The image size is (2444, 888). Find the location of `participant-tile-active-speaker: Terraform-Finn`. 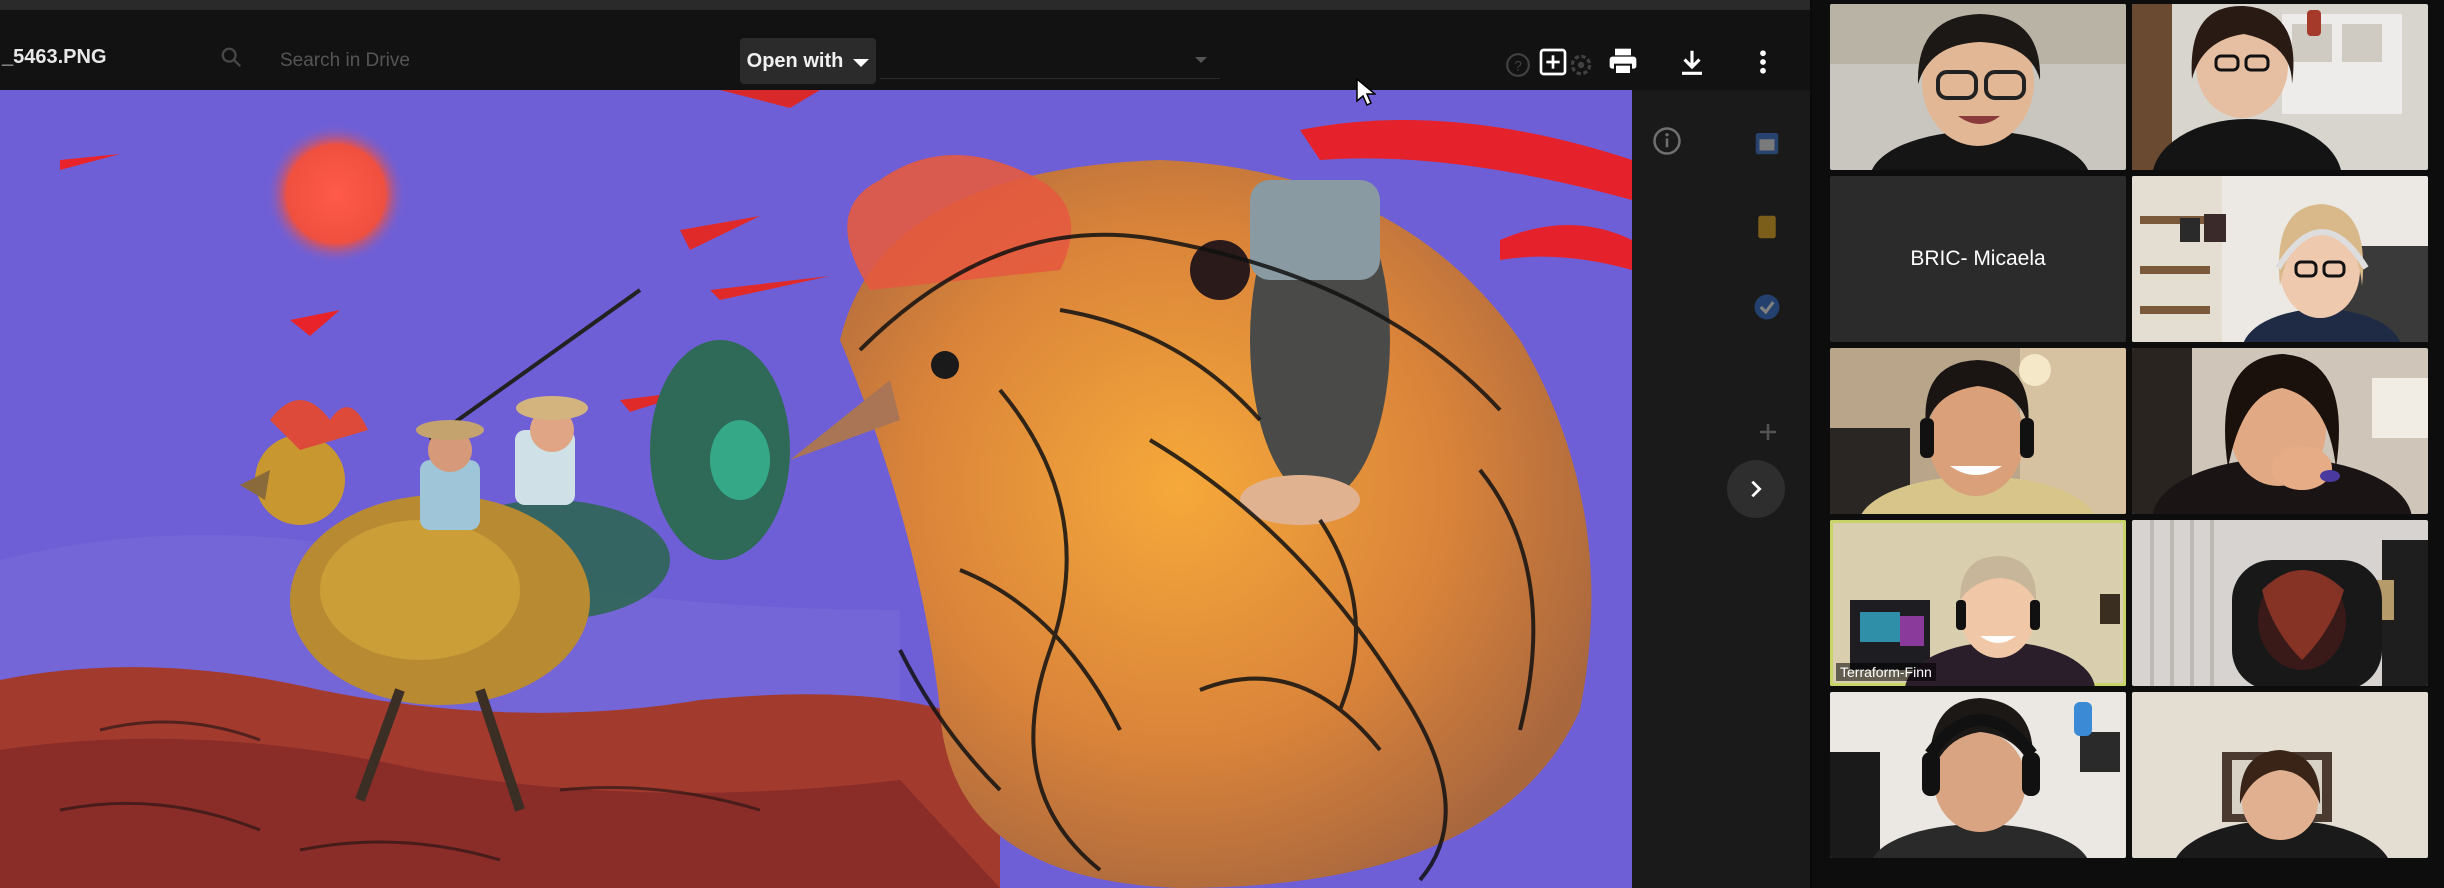

participant-tile-active-speaker: Terraform-Finn is located at coordinates (1978, 603).